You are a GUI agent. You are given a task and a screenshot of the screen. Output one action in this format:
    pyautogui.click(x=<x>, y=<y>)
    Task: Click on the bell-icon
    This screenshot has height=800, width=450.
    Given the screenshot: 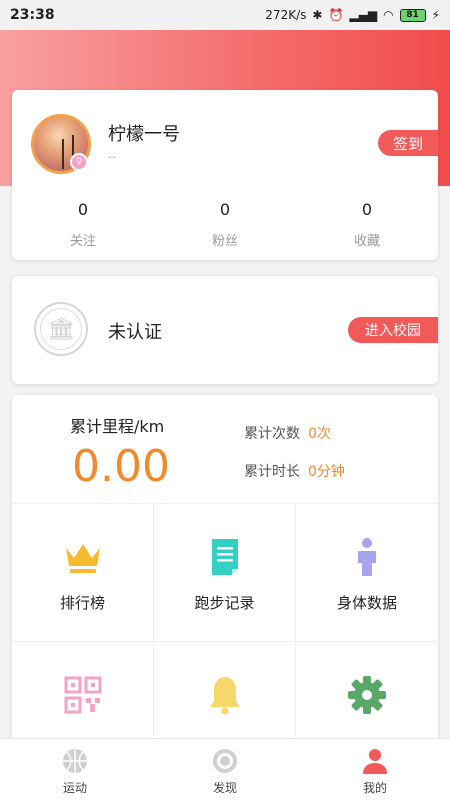 What is the action you would take?
    pyautogui.click(x=224, y=696)
    